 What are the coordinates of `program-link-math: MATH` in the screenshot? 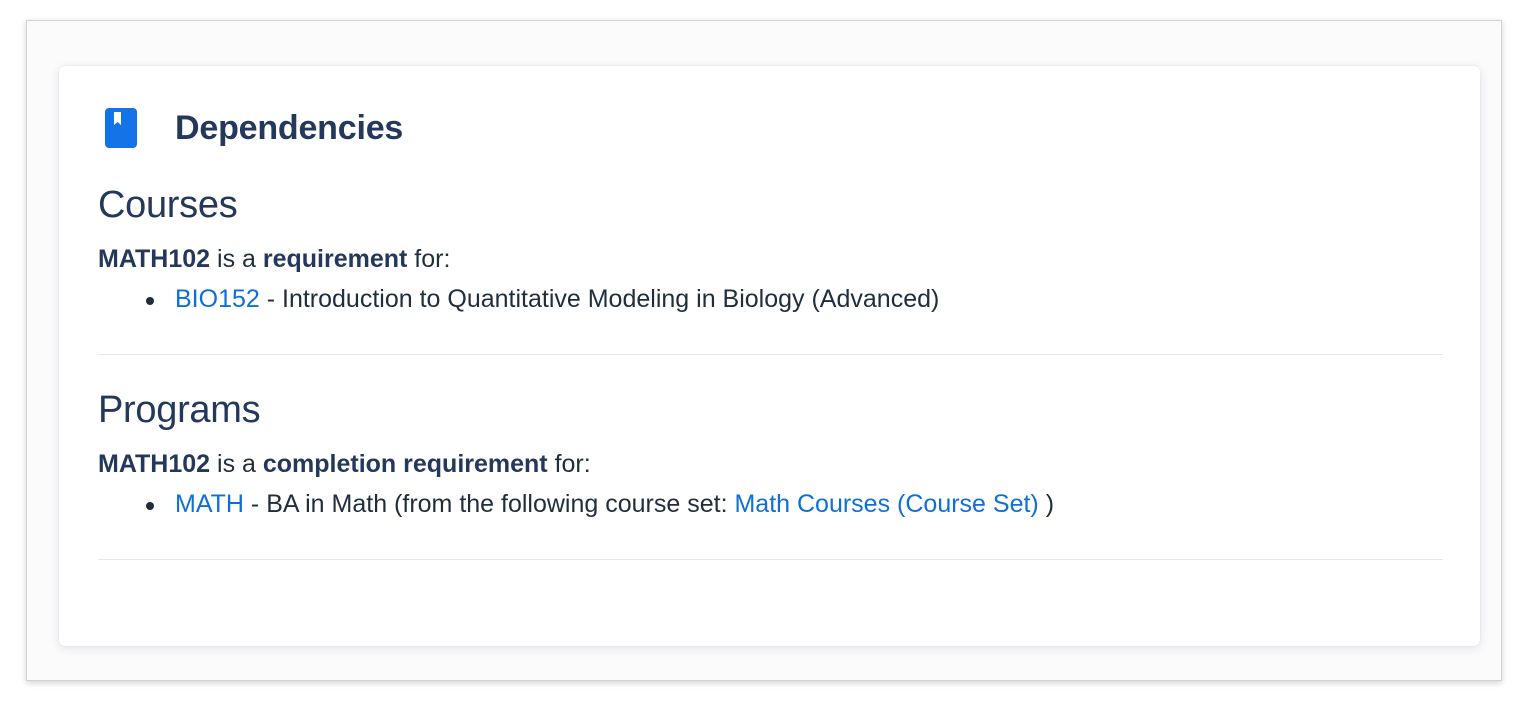 It's located at (209, 504).